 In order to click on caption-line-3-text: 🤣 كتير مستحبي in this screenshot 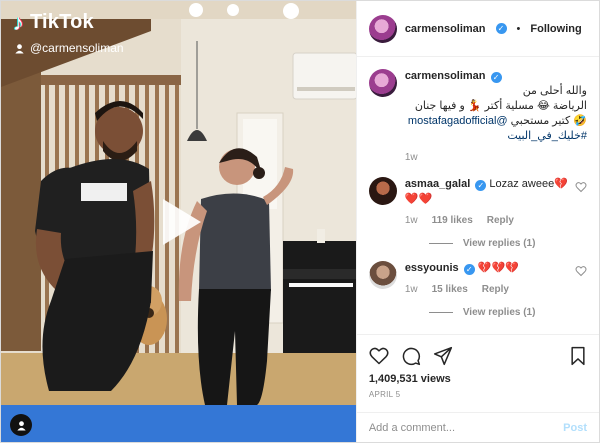, I will do `click(548, 121)`.